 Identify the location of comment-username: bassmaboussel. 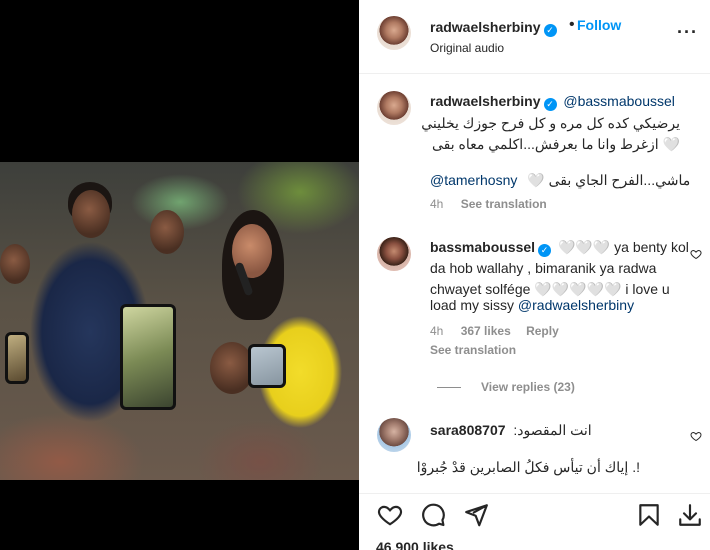
(482, 247).